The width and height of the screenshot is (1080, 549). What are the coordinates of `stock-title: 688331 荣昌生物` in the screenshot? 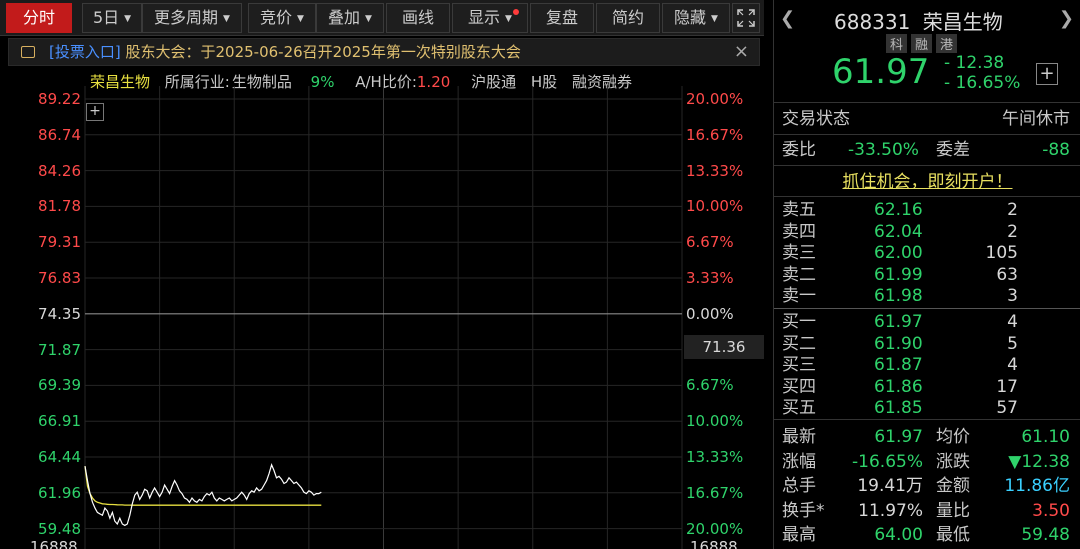 It's located at (918, 20).